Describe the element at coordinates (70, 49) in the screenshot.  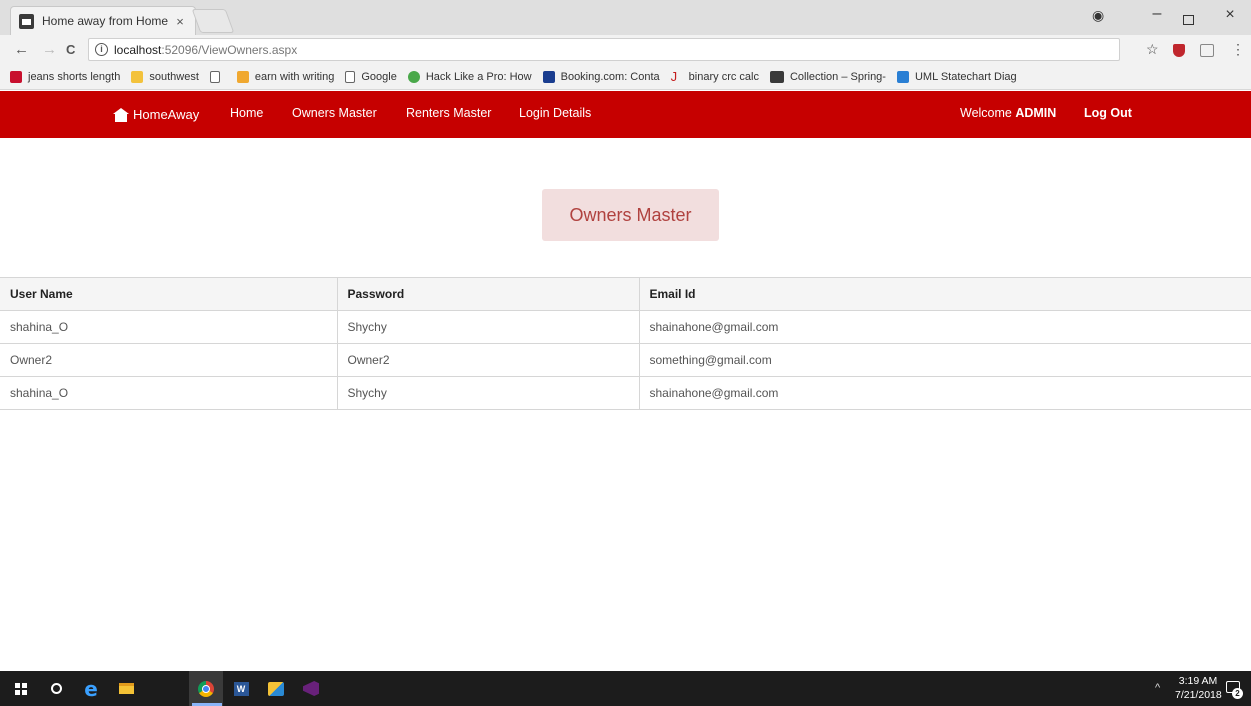
I see `reload-icon: C` at that location.